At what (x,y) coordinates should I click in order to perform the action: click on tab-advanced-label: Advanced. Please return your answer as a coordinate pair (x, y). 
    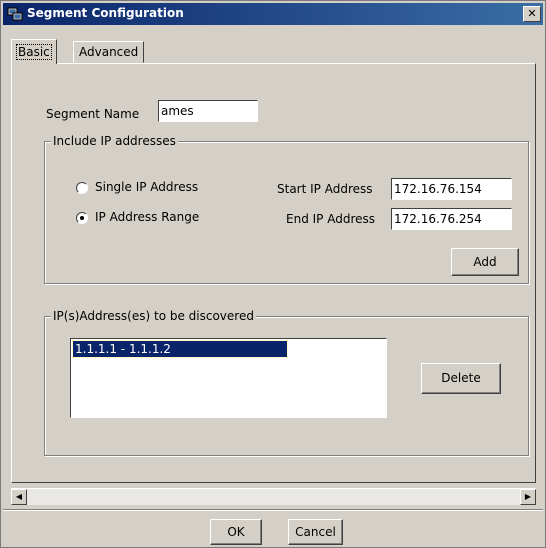
    Looking at the image, I should click on (109, 52).